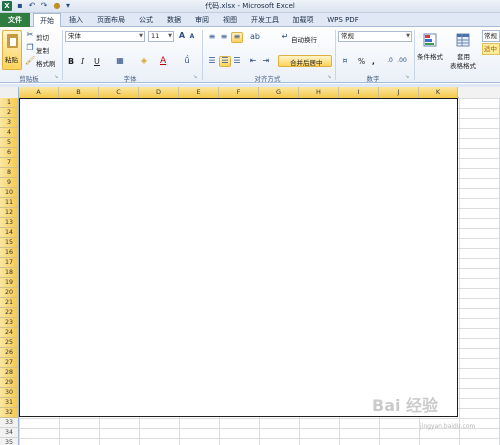 This screenshot has height=445, width=500. I want to click on fill-color-icon: ◈, so click(144, 61).